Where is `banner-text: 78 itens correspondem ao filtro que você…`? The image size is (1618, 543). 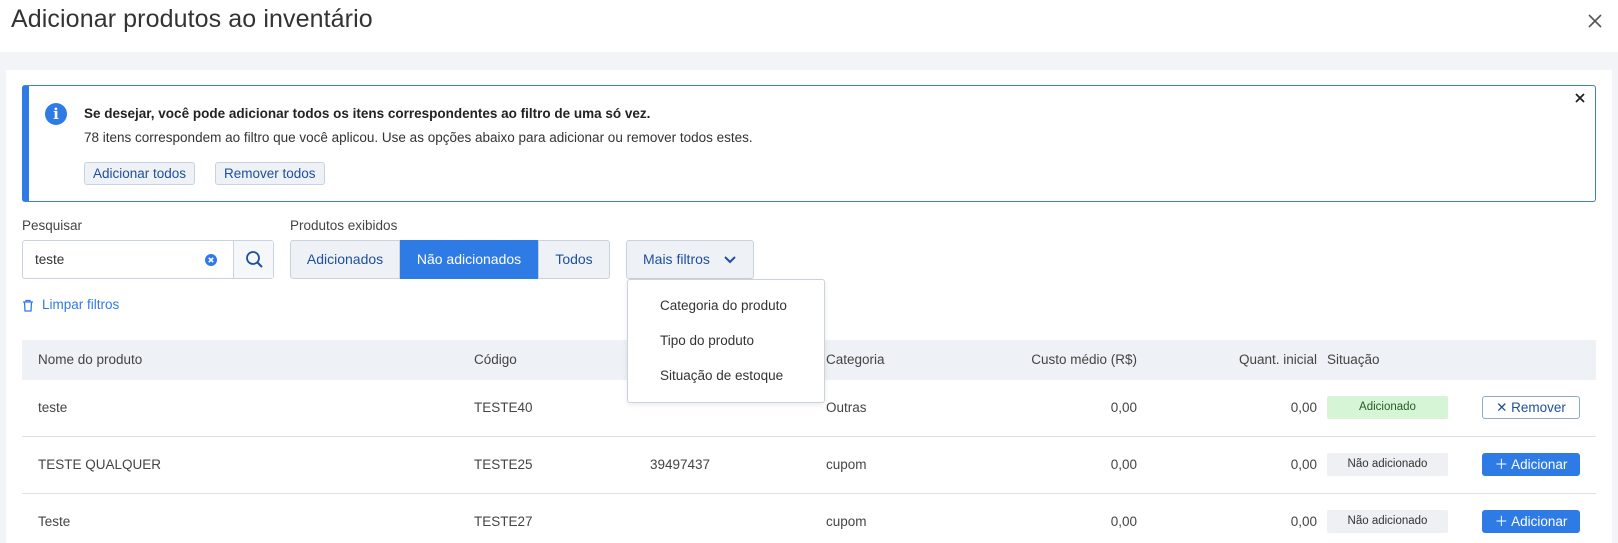 banner-text: 78 itens correspondem ao filtro que você… is located at coordinates (418, 137).